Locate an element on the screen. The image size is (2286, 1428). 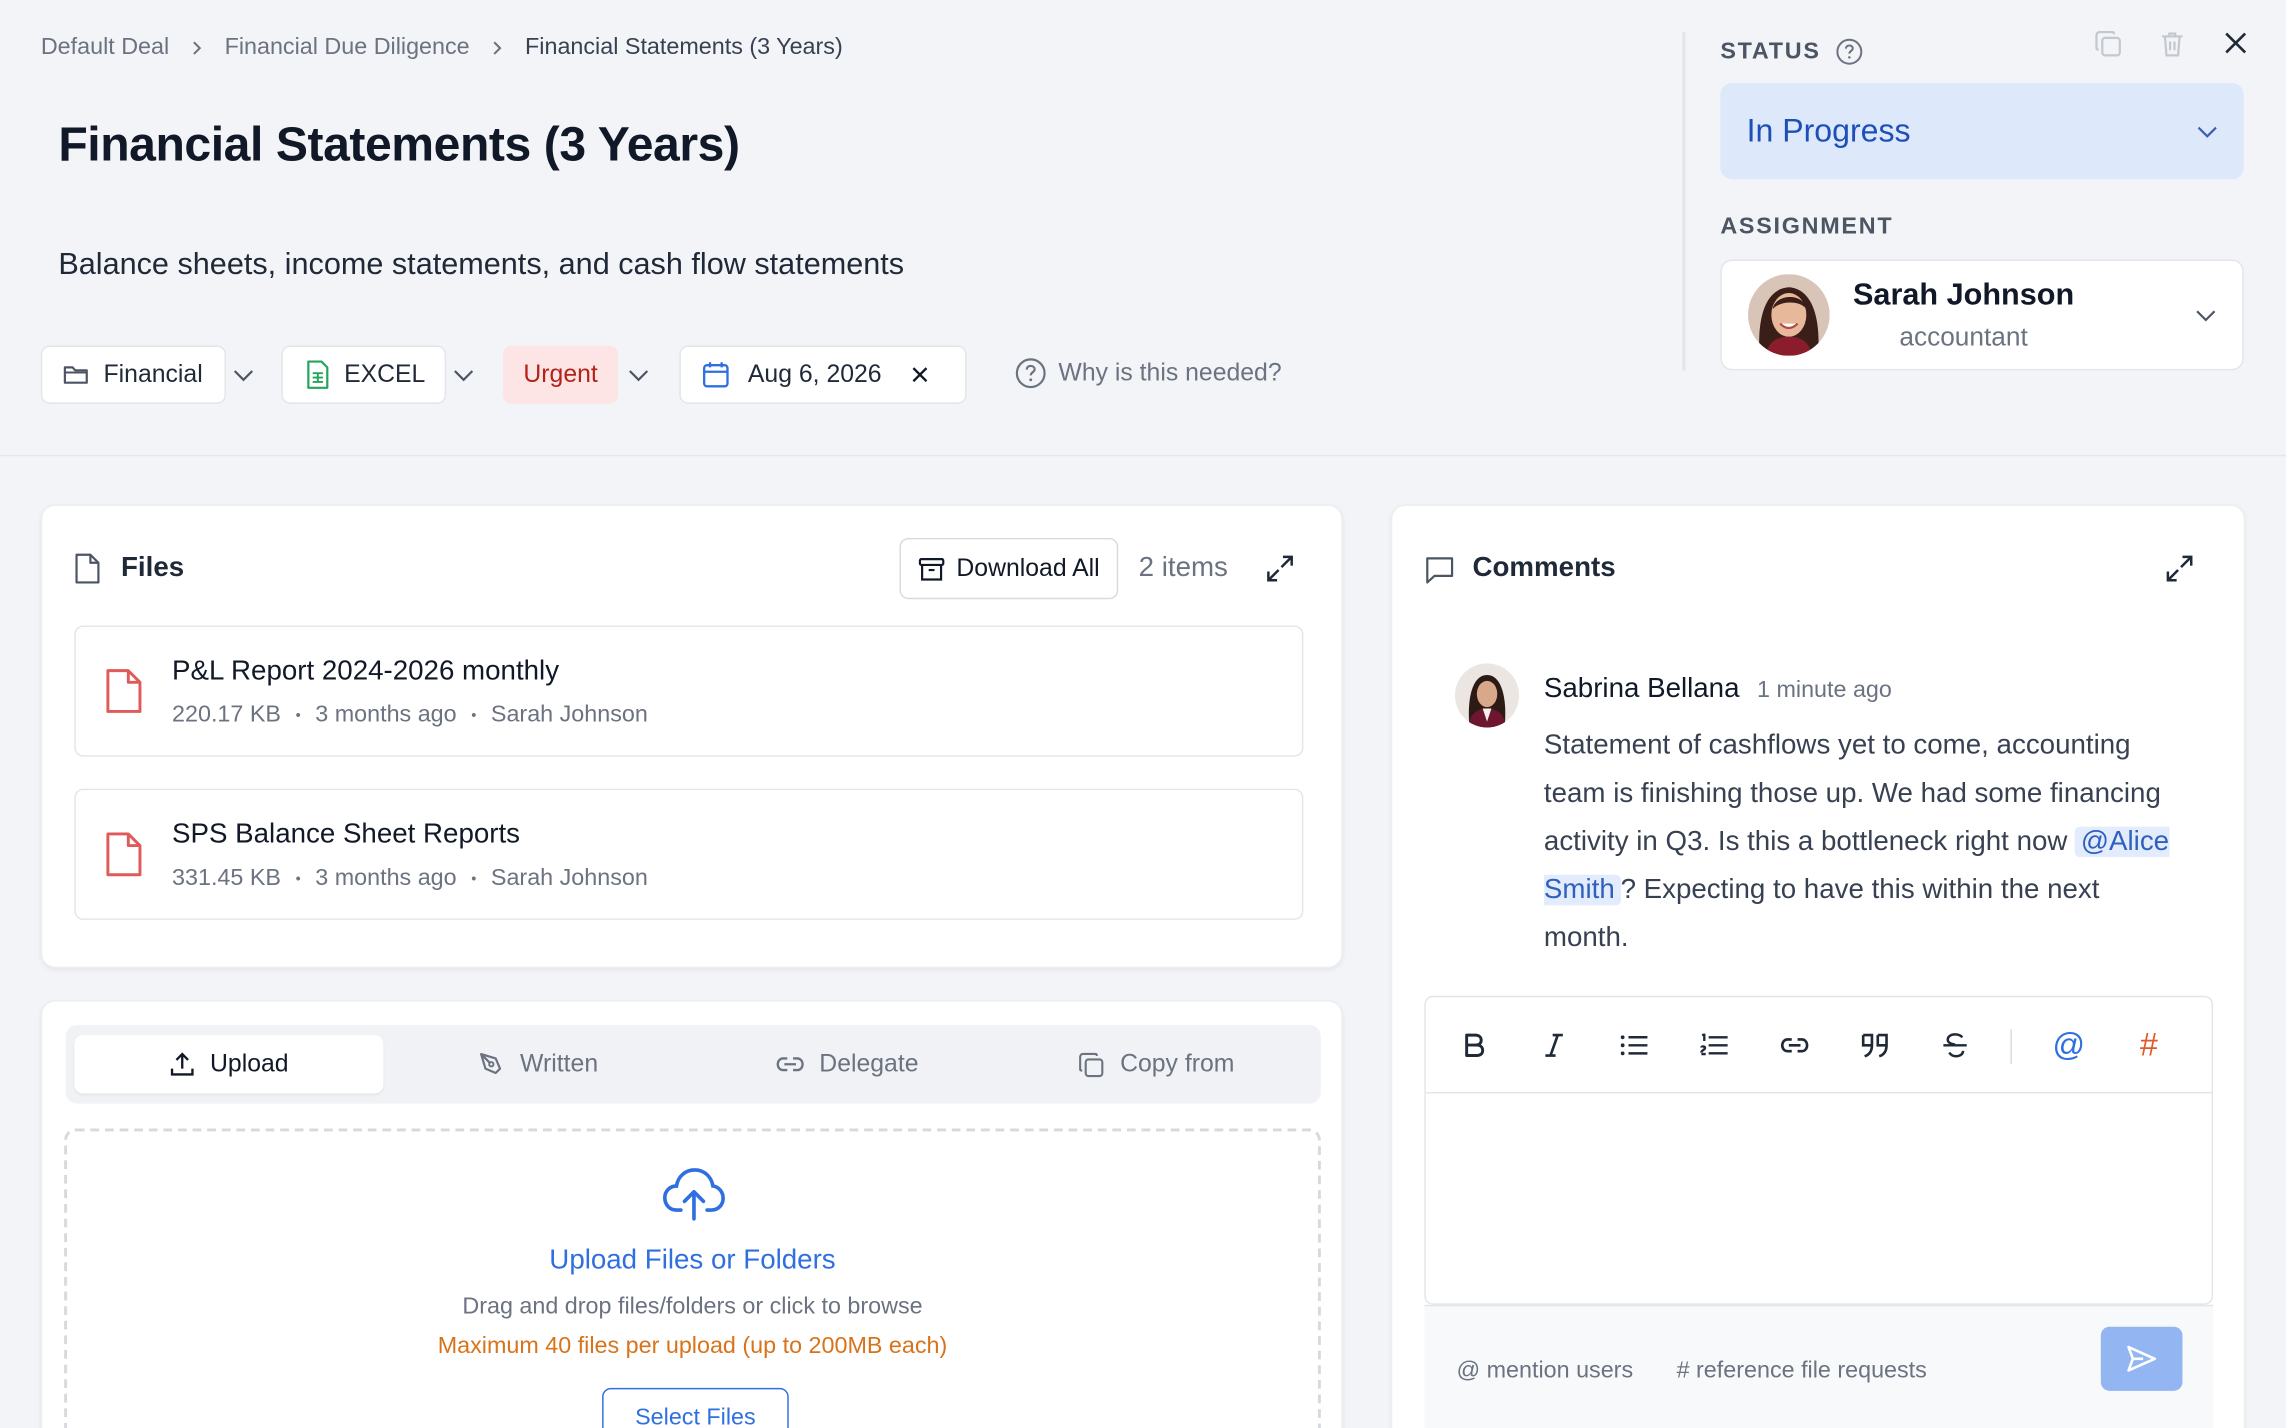
page-title: Financial Statements (3 Years) is located at coordinates (399, 143).